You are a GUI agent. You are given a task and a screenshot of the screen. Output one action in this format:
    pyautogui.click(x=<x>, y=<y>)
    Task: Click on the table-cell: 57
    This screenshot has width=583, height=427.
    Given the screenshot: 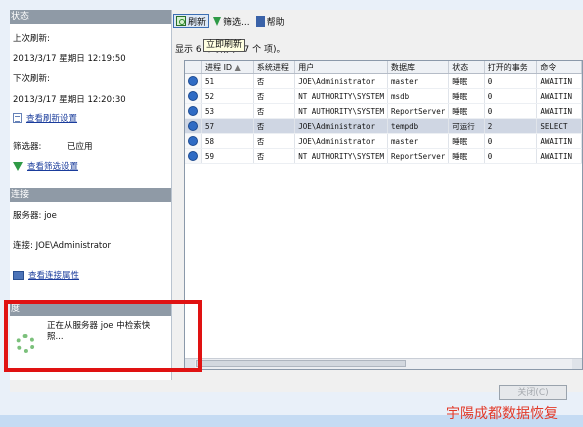 What is the action you would take?
    pyautogui.click(x=227, y=126)
    